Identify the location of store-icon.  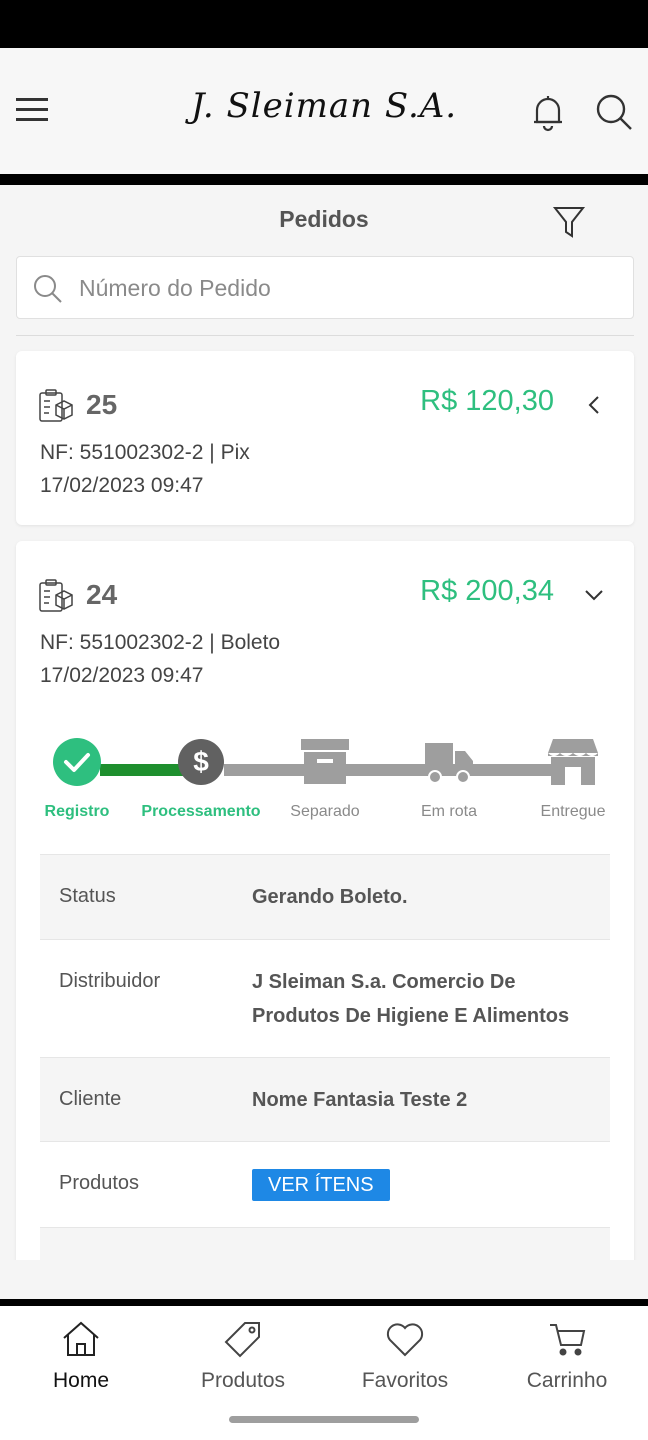
(573, 762).